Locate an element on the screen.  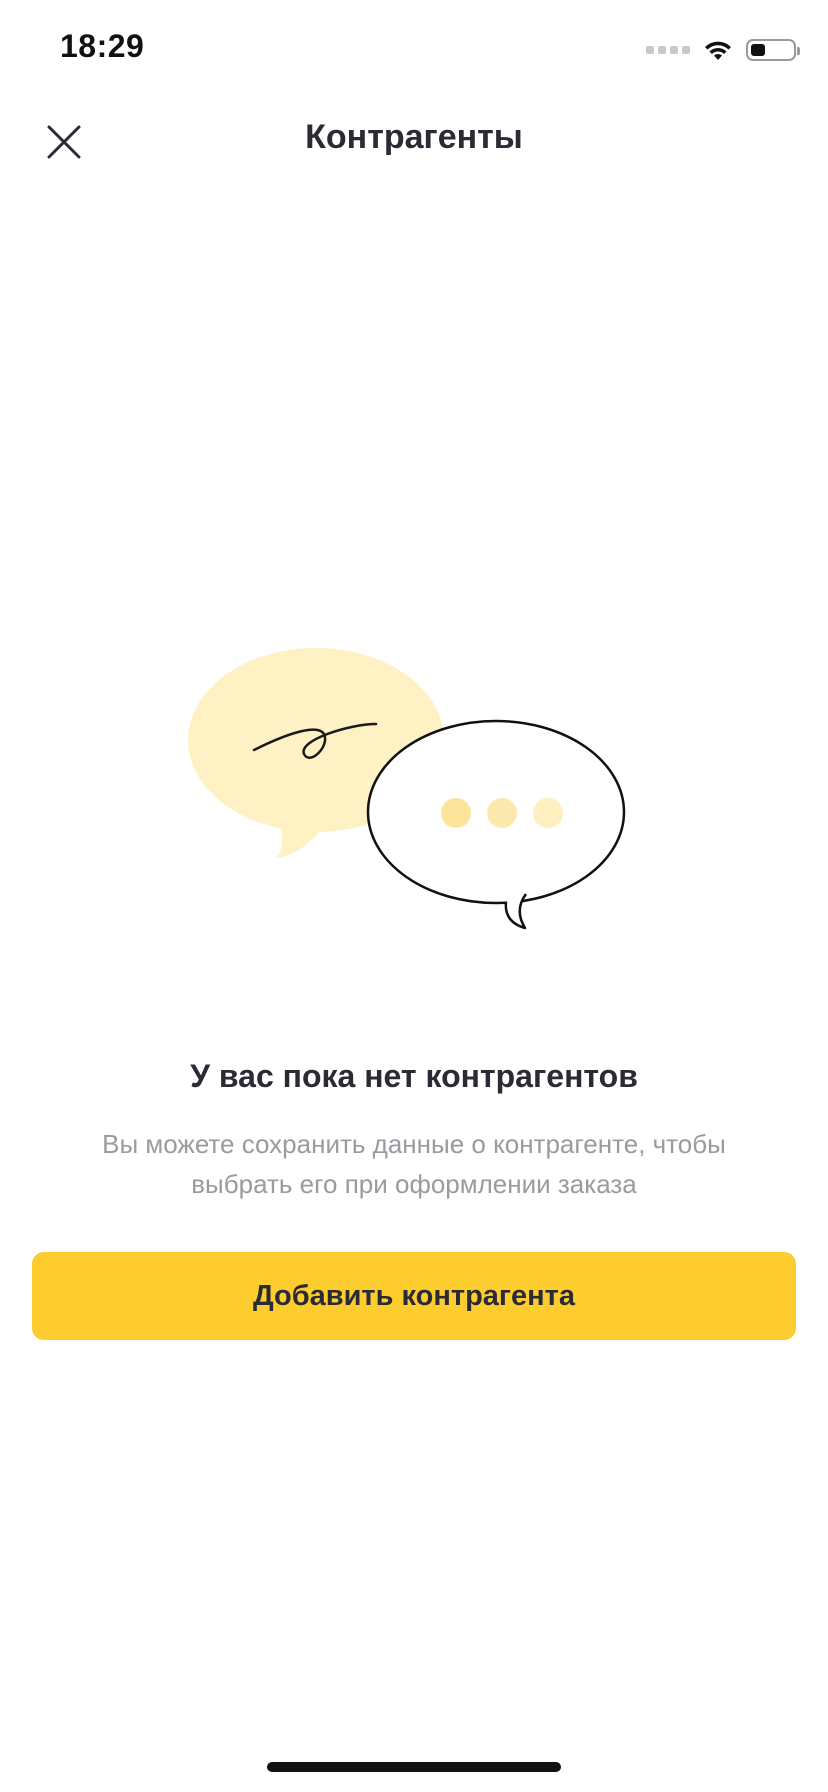
chat-bubbles-icon is located at coordinates (407, 789).